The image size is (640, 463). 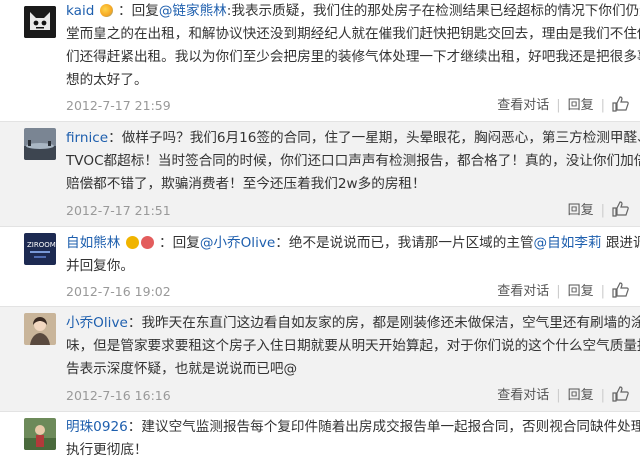 I want to click on comment-line: 想的太好了。, so click(x=107, y=80).